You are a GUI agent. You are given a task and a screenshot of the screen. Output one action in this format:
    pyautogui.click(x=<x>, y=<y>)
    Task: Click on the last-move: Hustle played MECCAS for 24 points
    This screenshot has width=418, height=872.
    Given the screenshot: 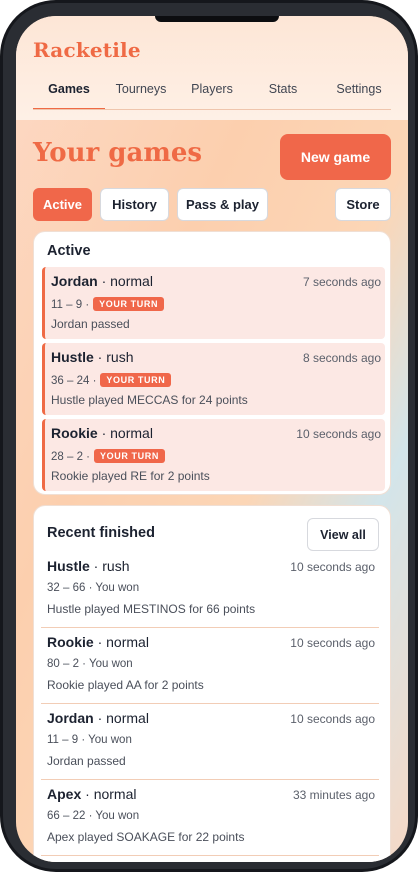 What is the action you would take?
    pyautogui.click(x=149, y=400)
    